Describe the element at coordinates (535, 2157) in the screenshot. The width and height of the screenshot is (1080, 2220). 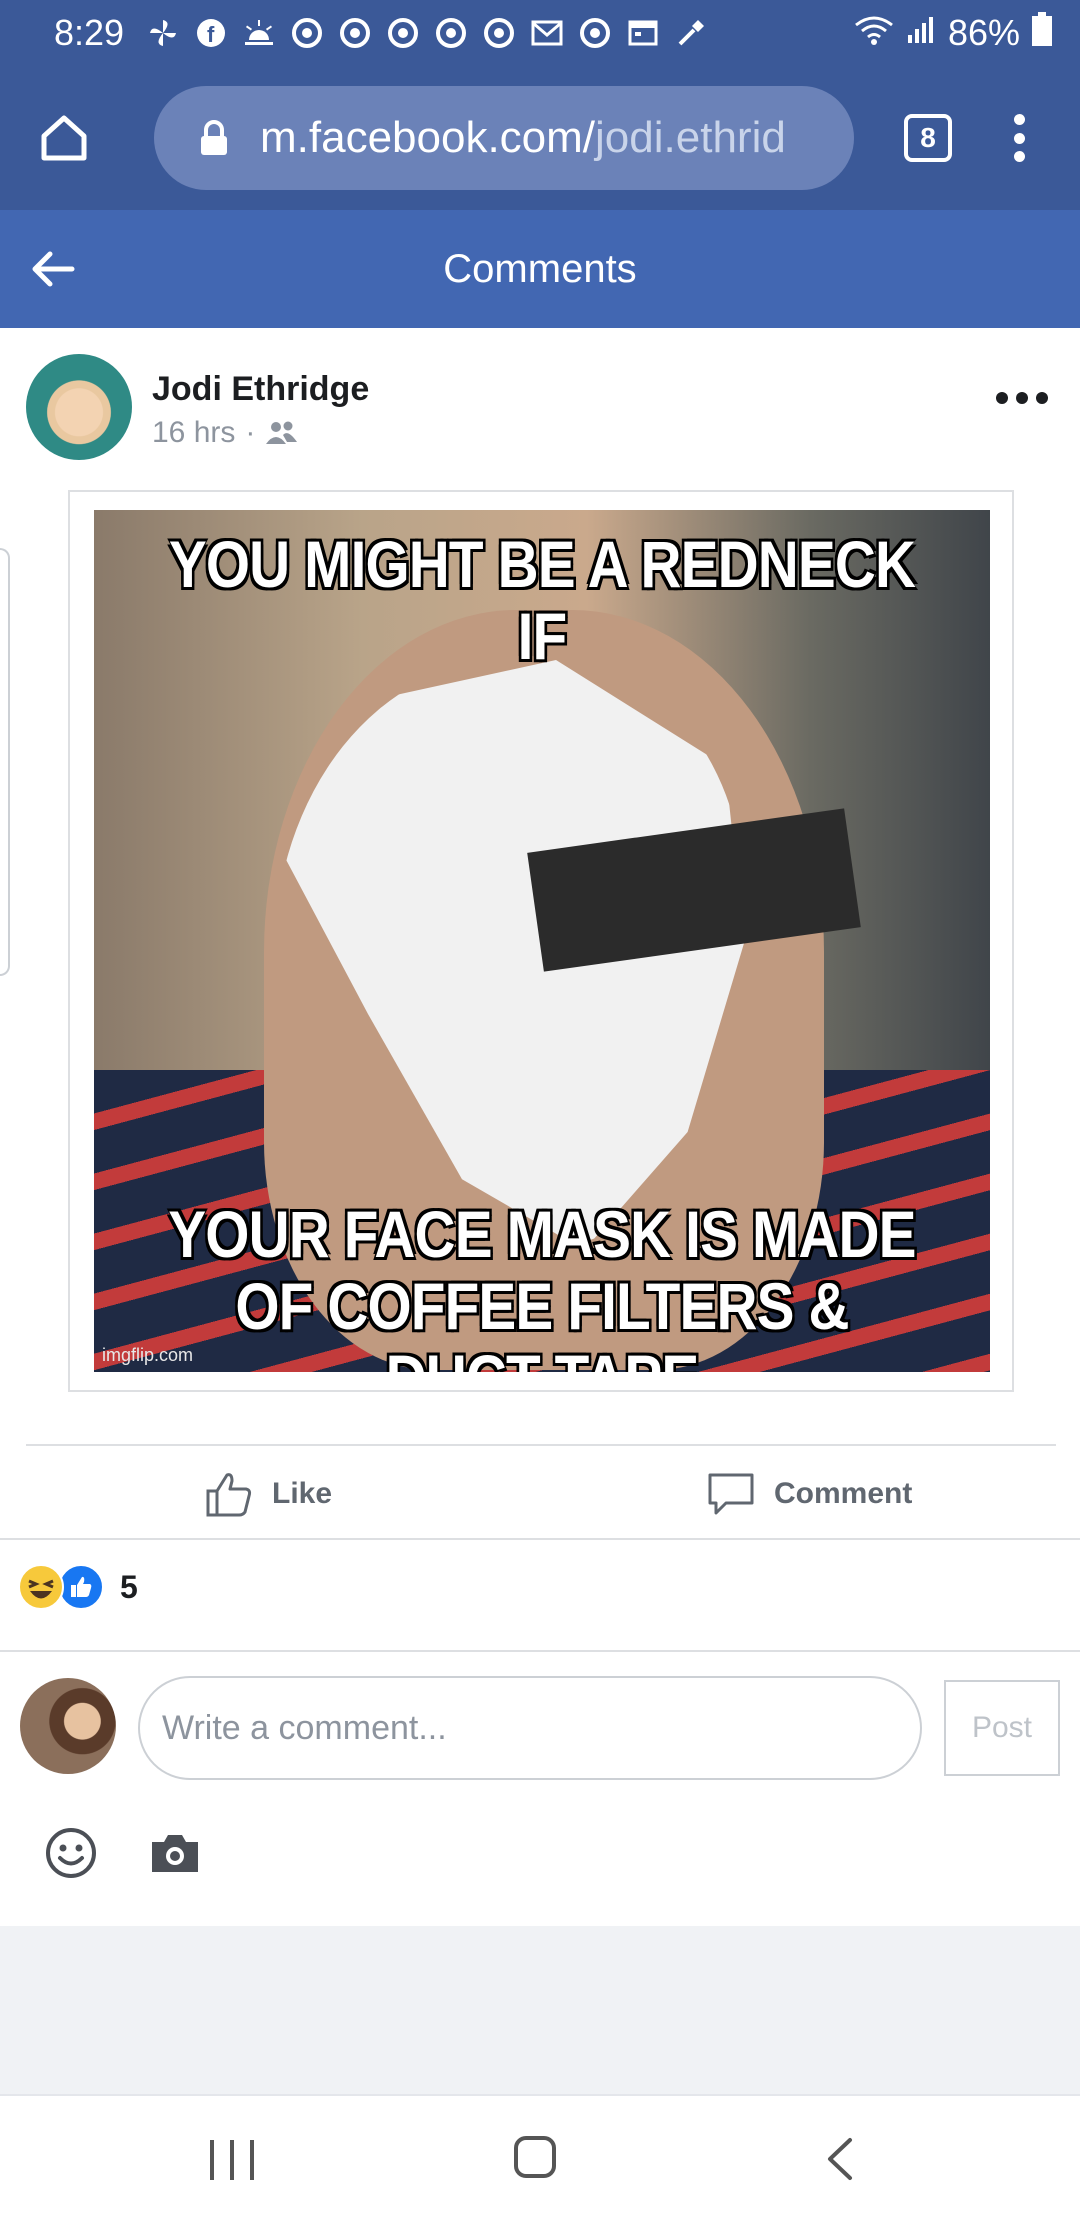
I see `system-home-button` at that location.